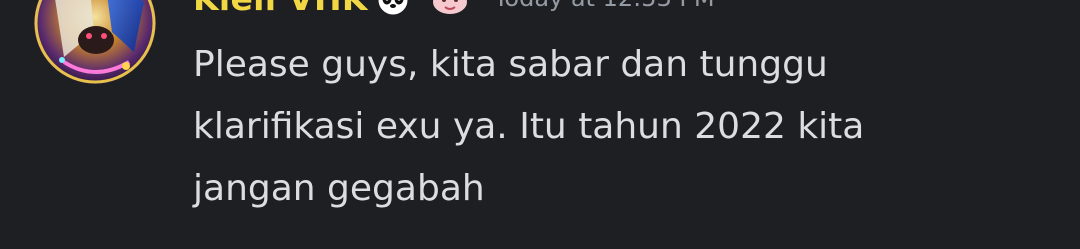  I want to click on message-line: klarifikasi exu ya. Itu tahun 2022 kita, so click(529, 126).